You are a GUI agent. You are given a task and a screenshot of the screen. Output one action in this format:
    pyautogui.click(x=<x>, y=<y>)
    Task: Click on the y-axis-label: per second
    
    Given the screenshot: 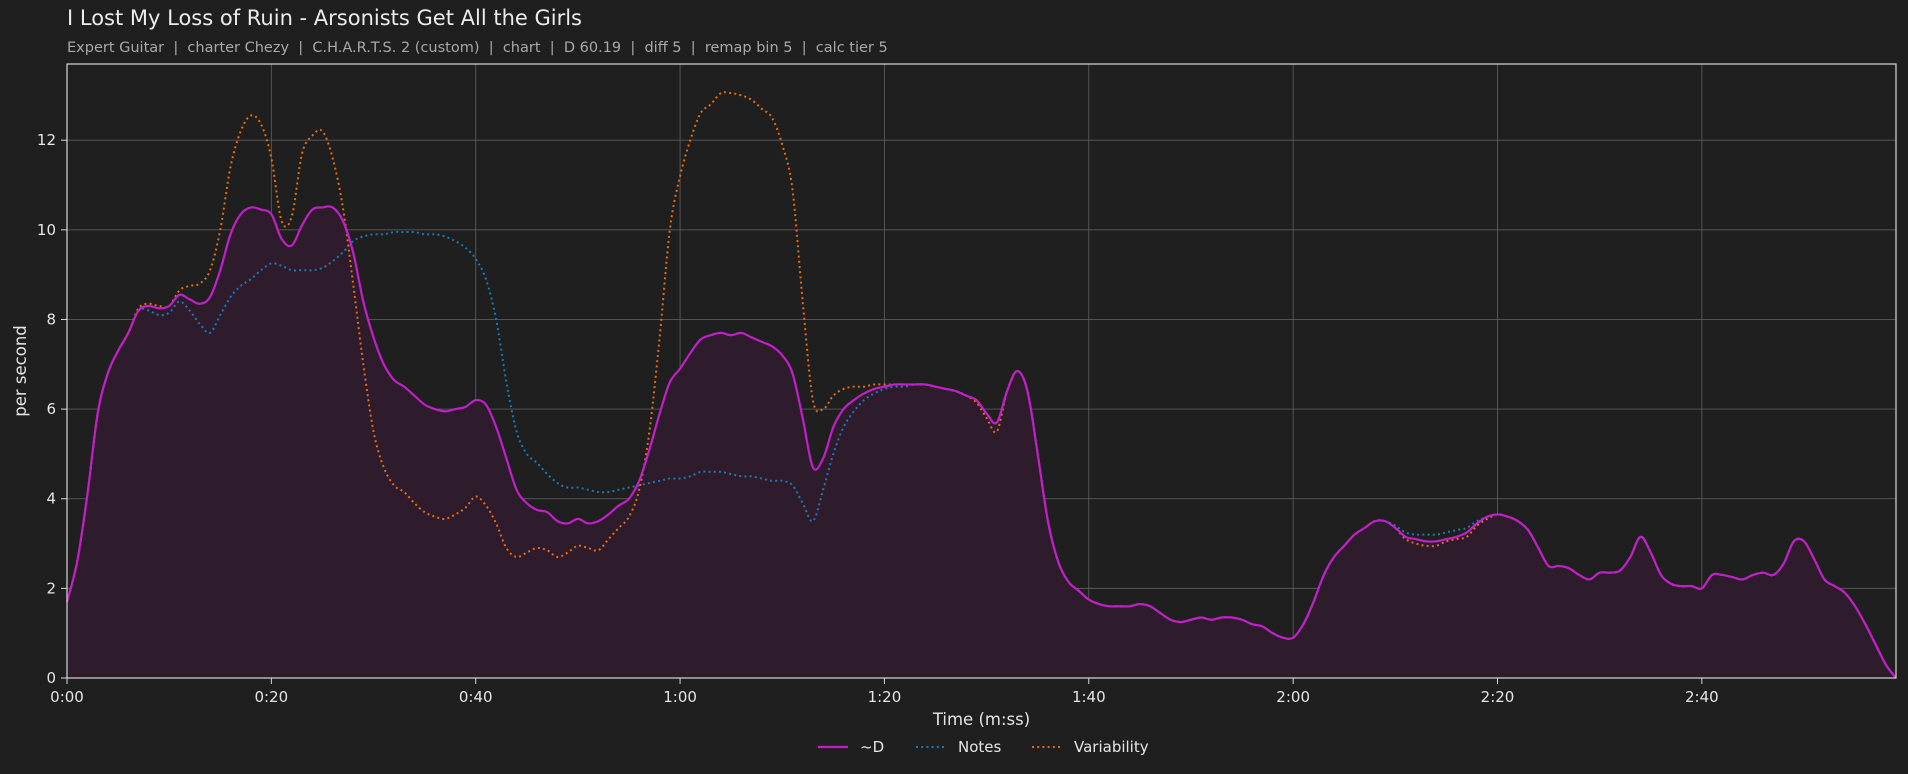 What is the action you would take?
    pyautogui.click(x=20, y=371)
    